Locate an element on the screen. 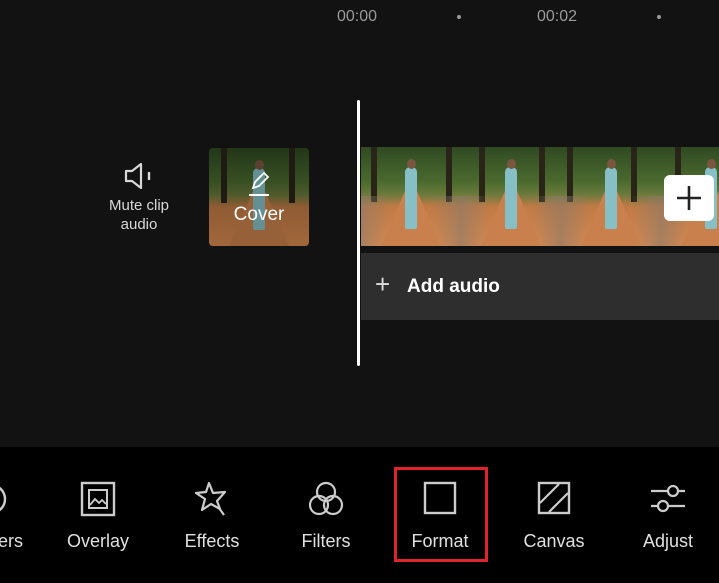 The image size is (719, 583). tool-adjust: Adjust is located at coordinates (668, 514).